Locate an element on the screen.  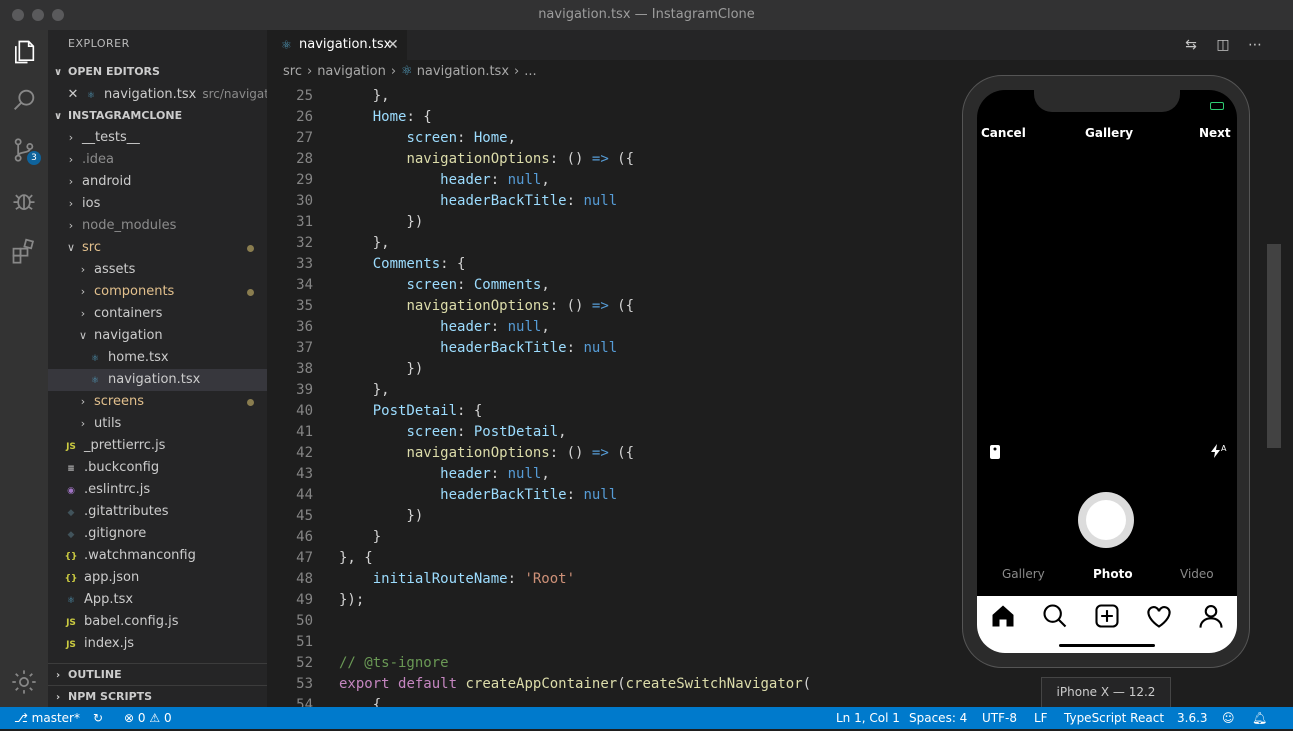
react-file-icon: ⚛ is located at coordinates (407, 71).